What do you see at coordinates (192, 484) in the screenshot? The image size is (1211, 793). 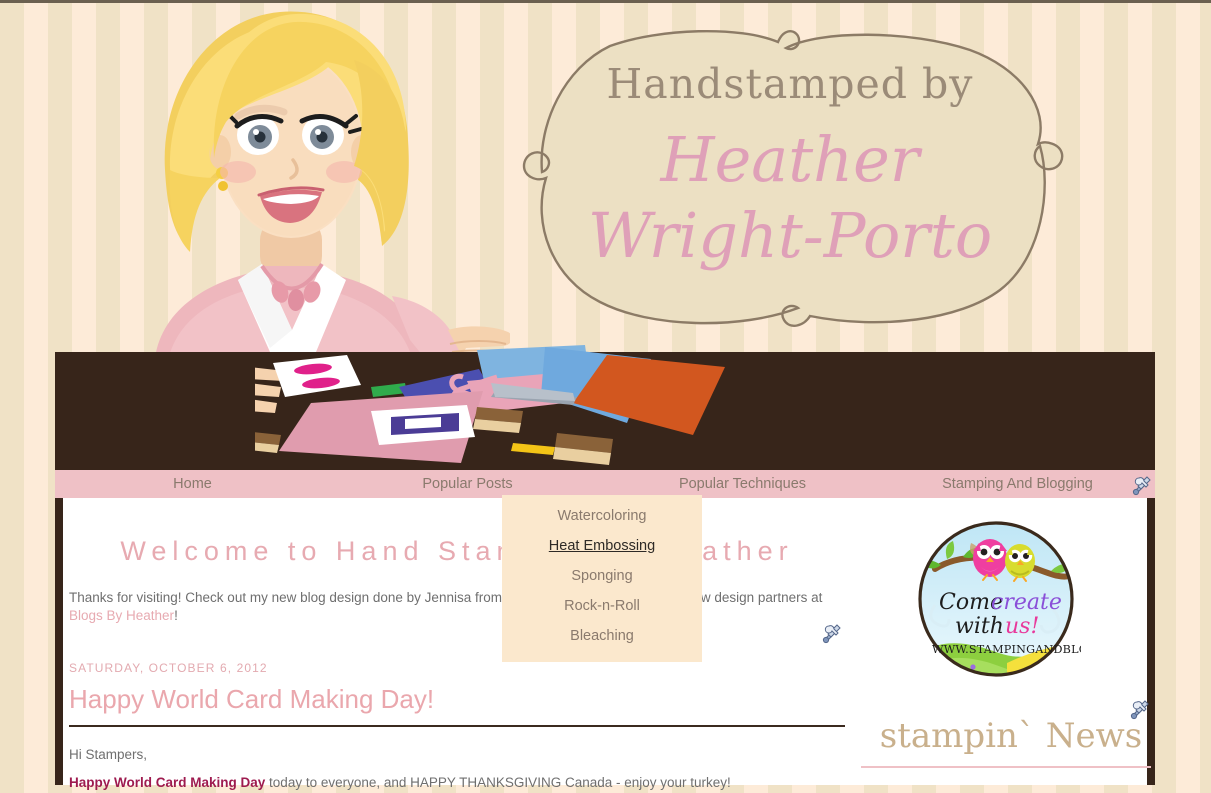 I see `nav-item-home: Home` at bounding box center [192, 484].